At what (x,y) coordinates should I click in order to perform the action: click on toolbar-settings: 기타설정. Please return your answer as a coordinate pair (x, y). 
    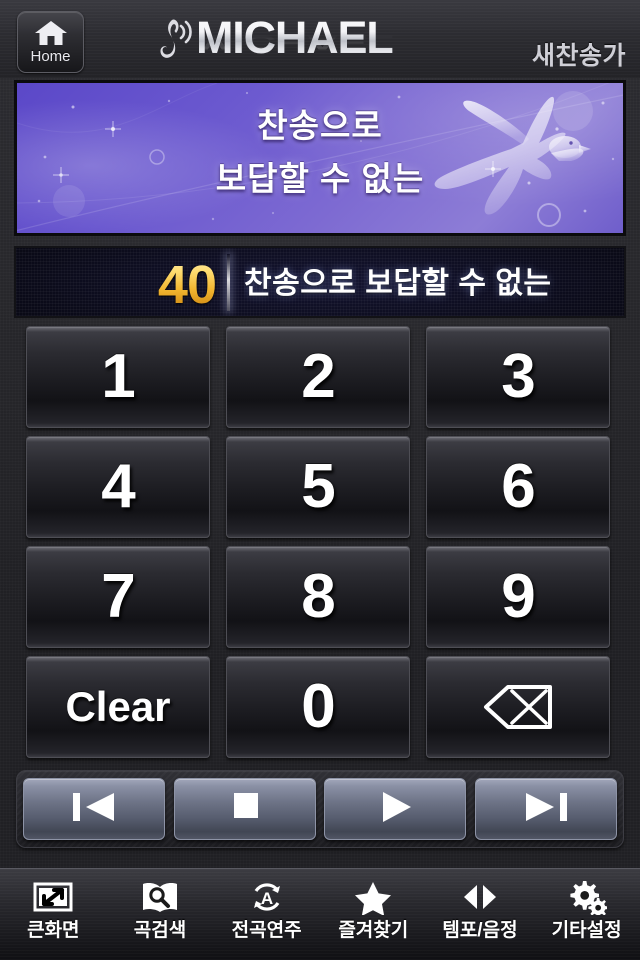
    Looking at the image, I should click on (587, 917).